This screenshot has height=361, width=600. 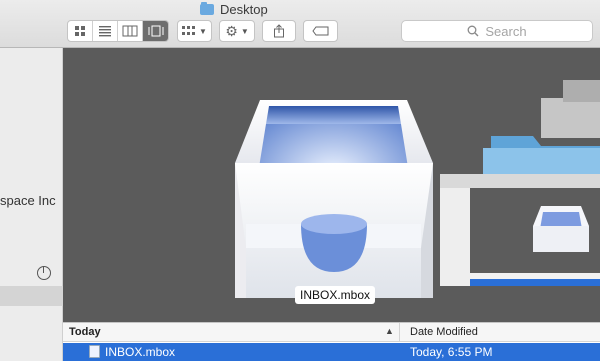 I want to click on coverflow-view-icon, so click(x=155, y=31).